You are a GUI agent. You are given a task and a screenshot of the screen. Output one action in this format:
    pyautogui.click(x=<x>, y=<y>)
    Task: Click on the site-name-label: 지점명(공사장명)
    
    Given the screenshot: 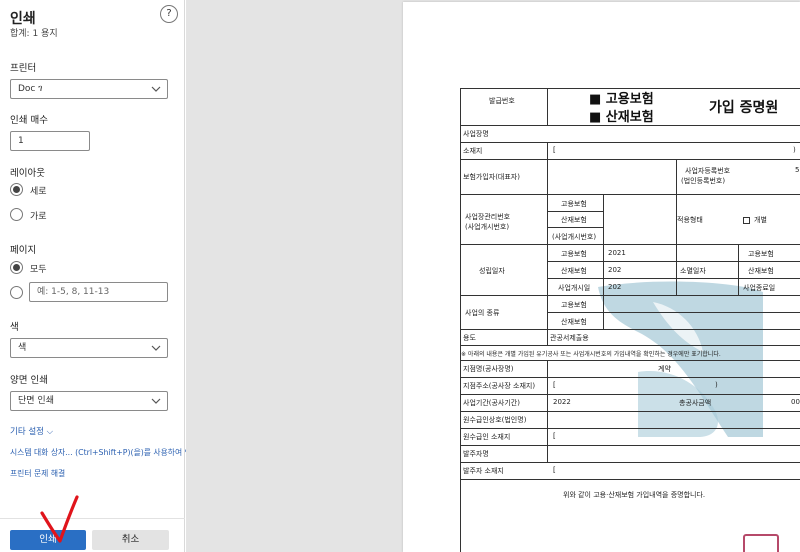 What is the action you would take?
    pyautogui.click(x=488, y=369)
    